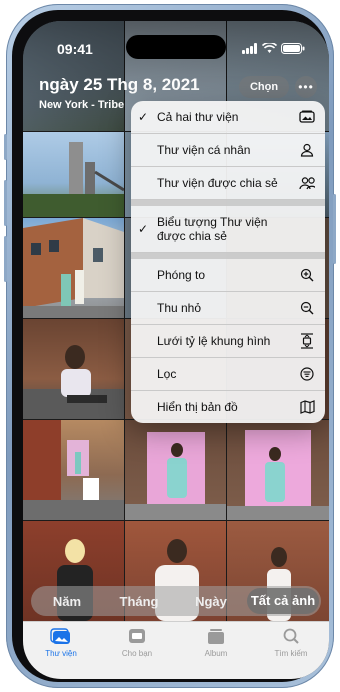 The width and height of the screenshot is (340, 692). What do you see at coordinates (60, 636) in the screenshot?
I see `photo-library-tab-icon` at bounding box center [60, 636].